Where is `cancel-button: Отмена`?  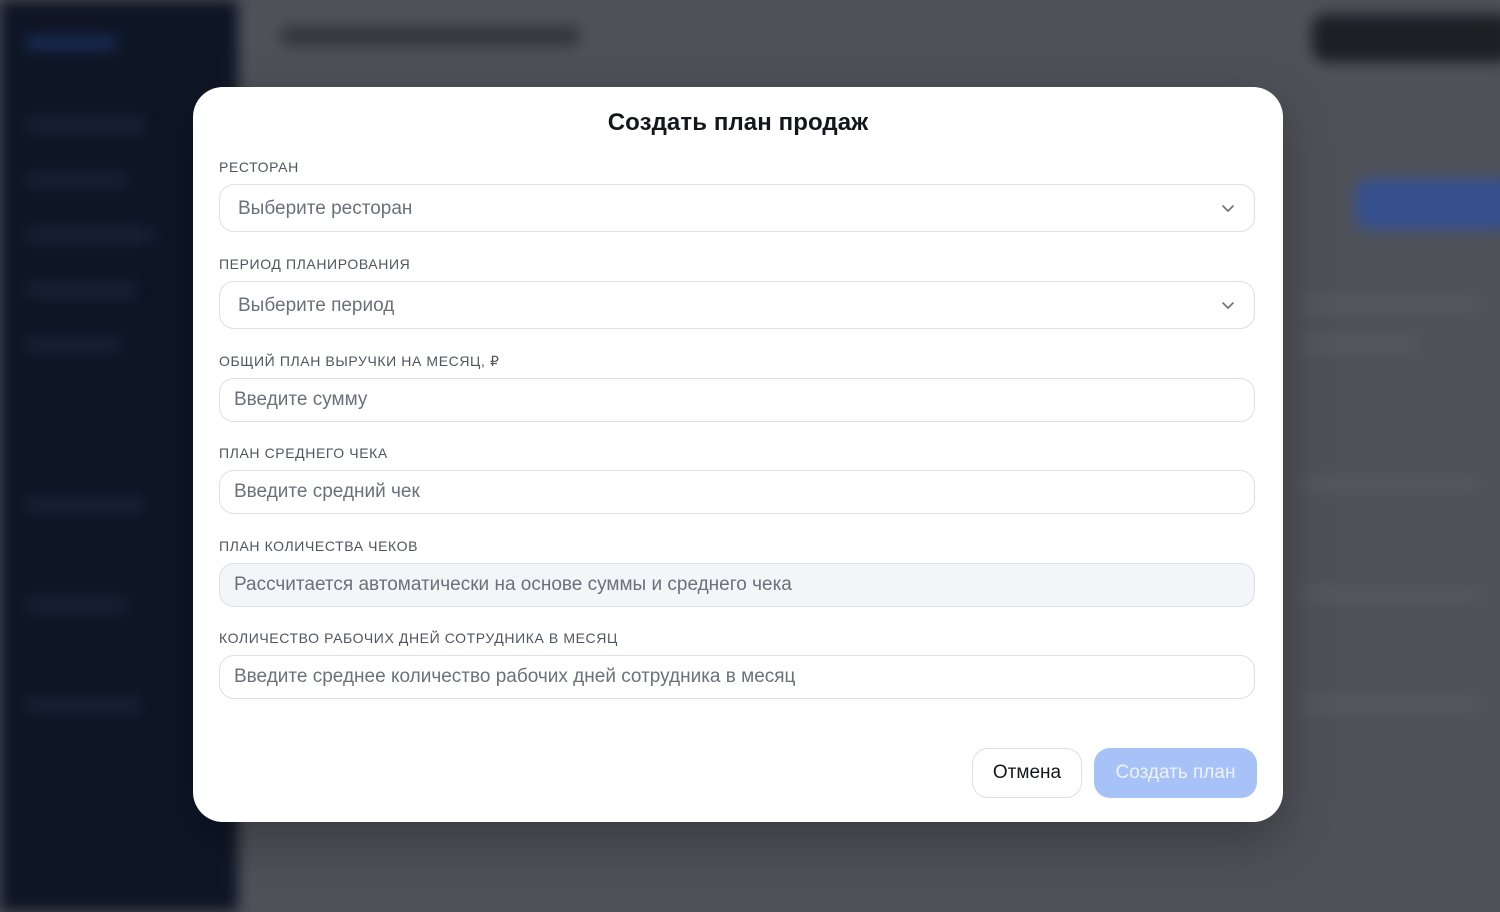
cancel-button: Отмена is located at coordinates (1027, 773).